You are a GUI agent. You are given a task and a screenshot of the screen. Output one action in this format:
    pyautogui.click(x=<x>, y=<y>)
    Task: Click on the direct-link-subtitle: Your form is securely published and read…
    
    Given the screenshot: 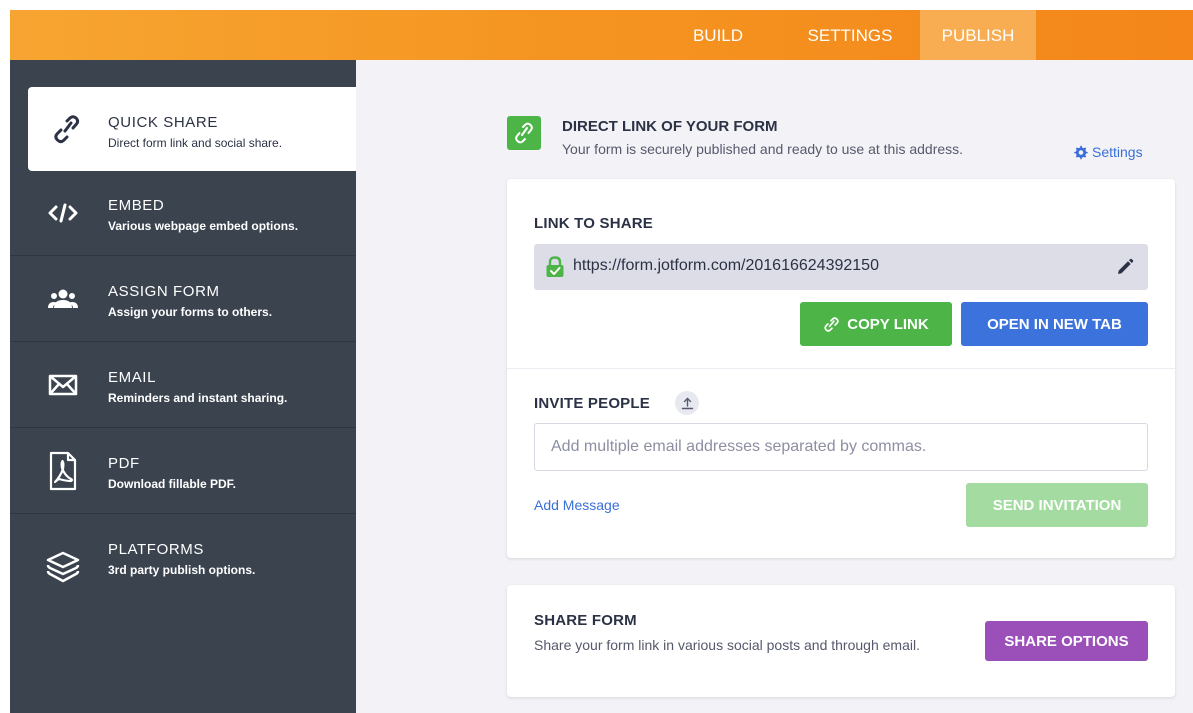 What is the action you would take?
    pyautogui.click(x=763, y=149)
    